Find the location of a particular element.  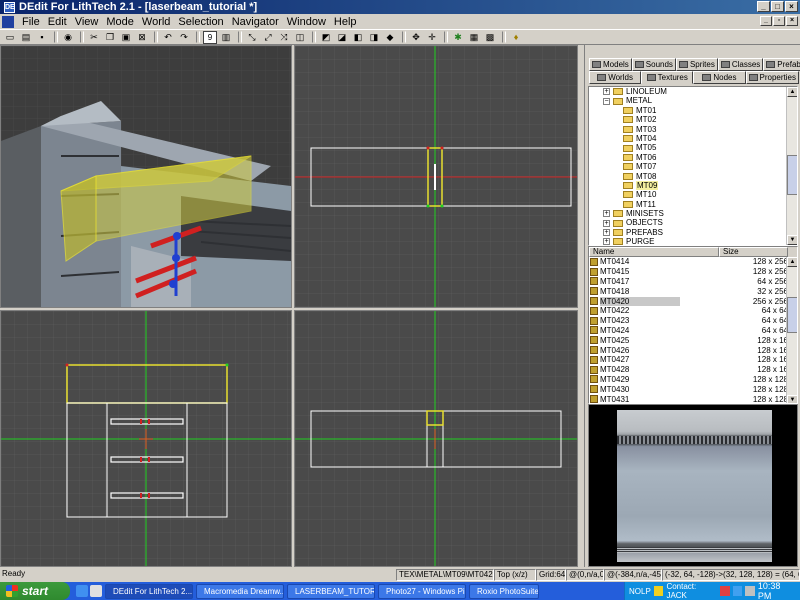

copy-icon: ❐ is located at coordinates (110, 37).